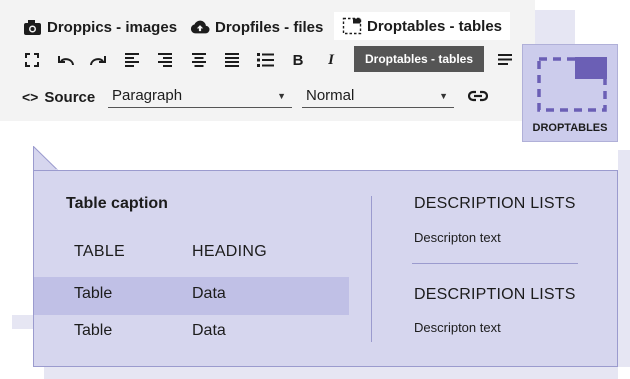 This screenshot has width=630, height=379. What do you see at coordinates (200, 96) in the screenshot?
I see `block-format-select: Paragraph ▼` at bounding box center [200, 96].